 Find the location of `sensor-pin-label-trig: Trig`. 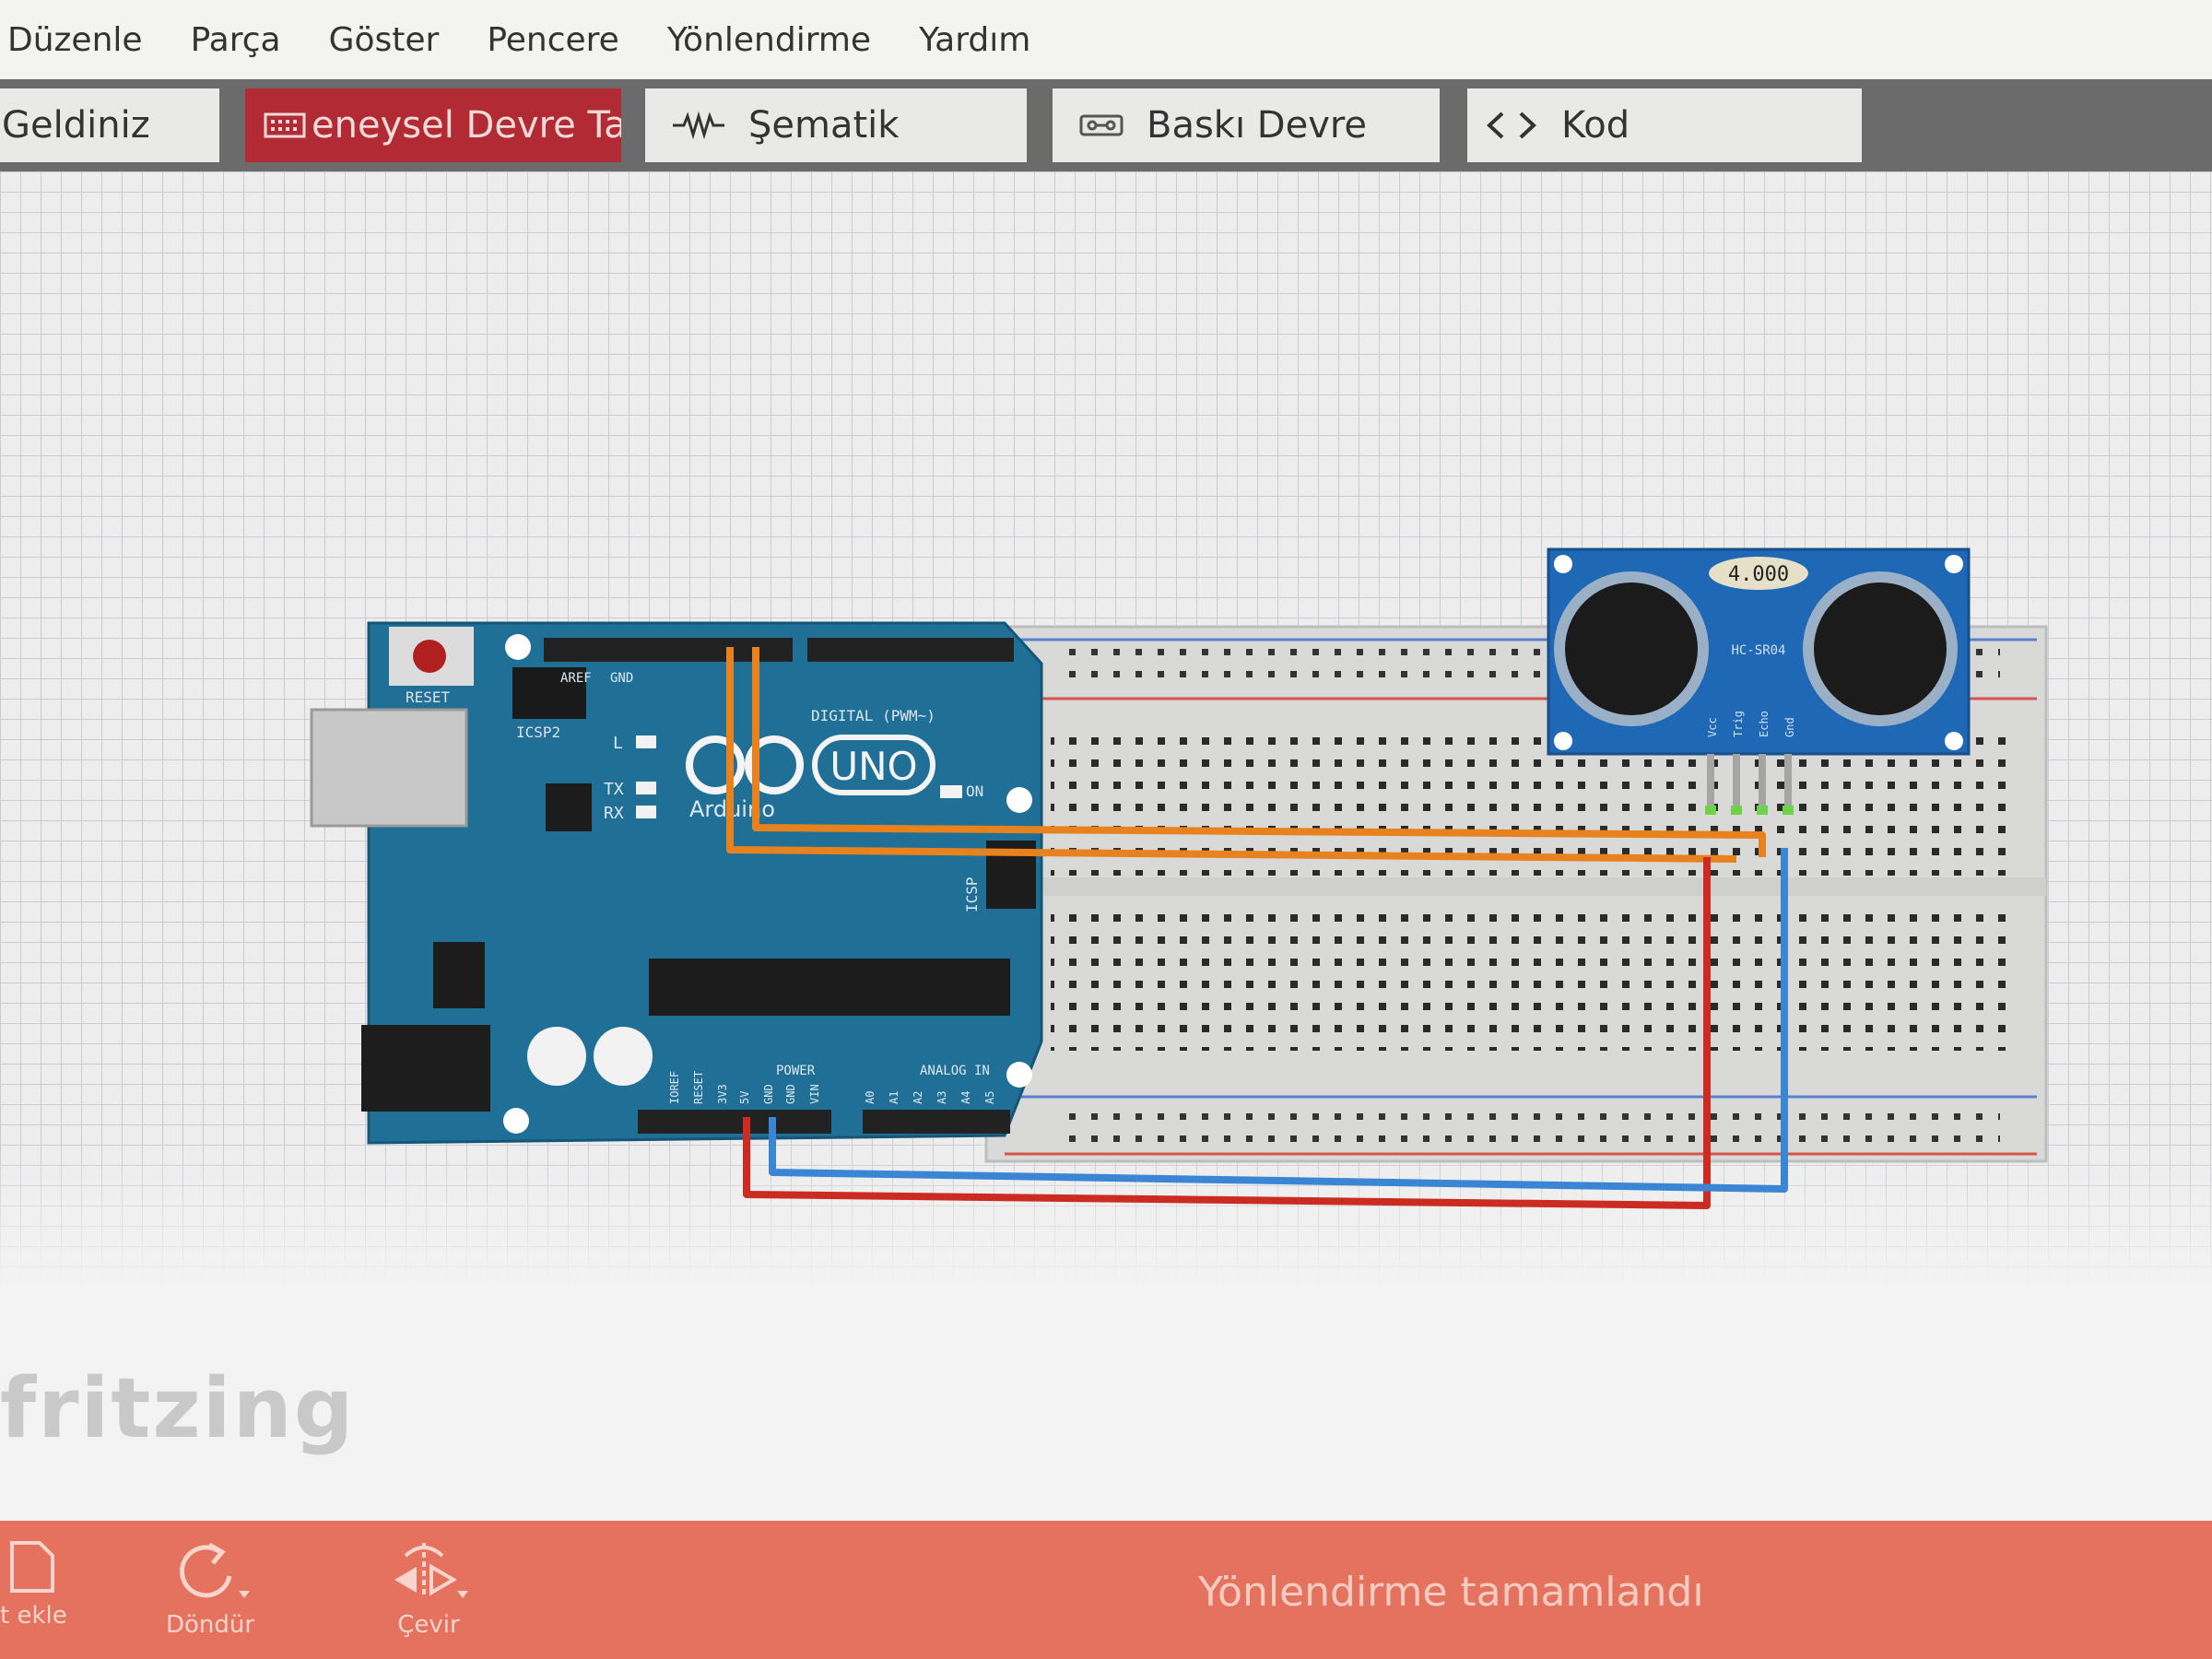

sensor-pin-label-trig: Trig is located at coordinates (1738, 724).